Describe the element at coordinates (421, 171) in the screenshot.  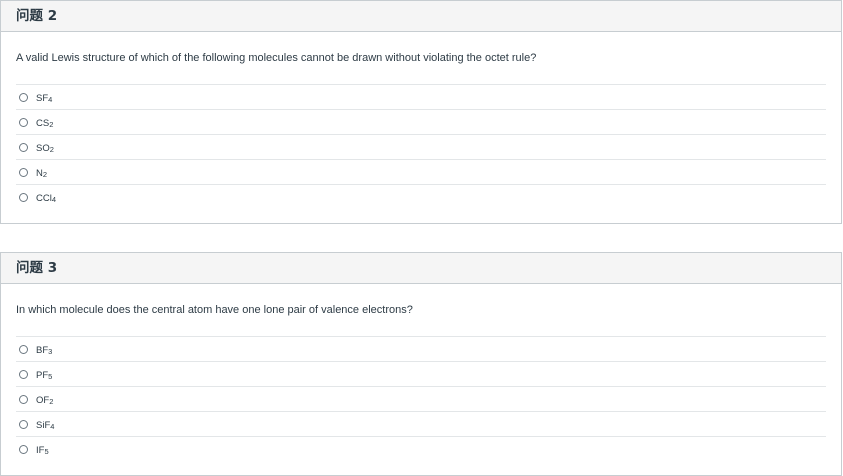
I see `answer-option: N2` at that location.